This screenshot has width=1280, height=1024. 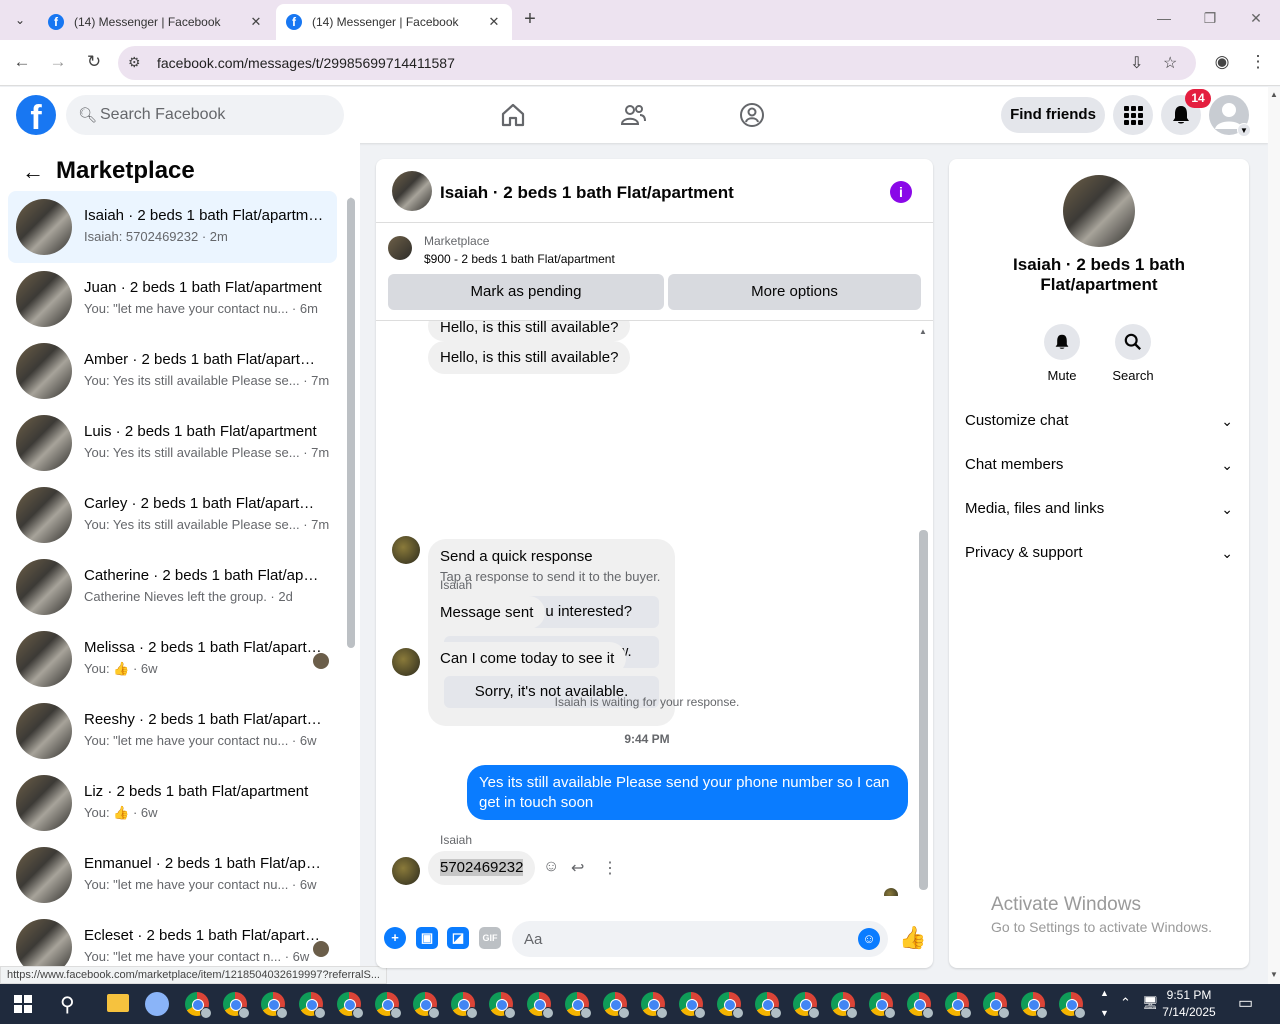 What do you see at coordinates (1099, 421) in the screenshot?
I see `customize-chat-section: Customize chat ⌄` at bounding box center [1099, 421].